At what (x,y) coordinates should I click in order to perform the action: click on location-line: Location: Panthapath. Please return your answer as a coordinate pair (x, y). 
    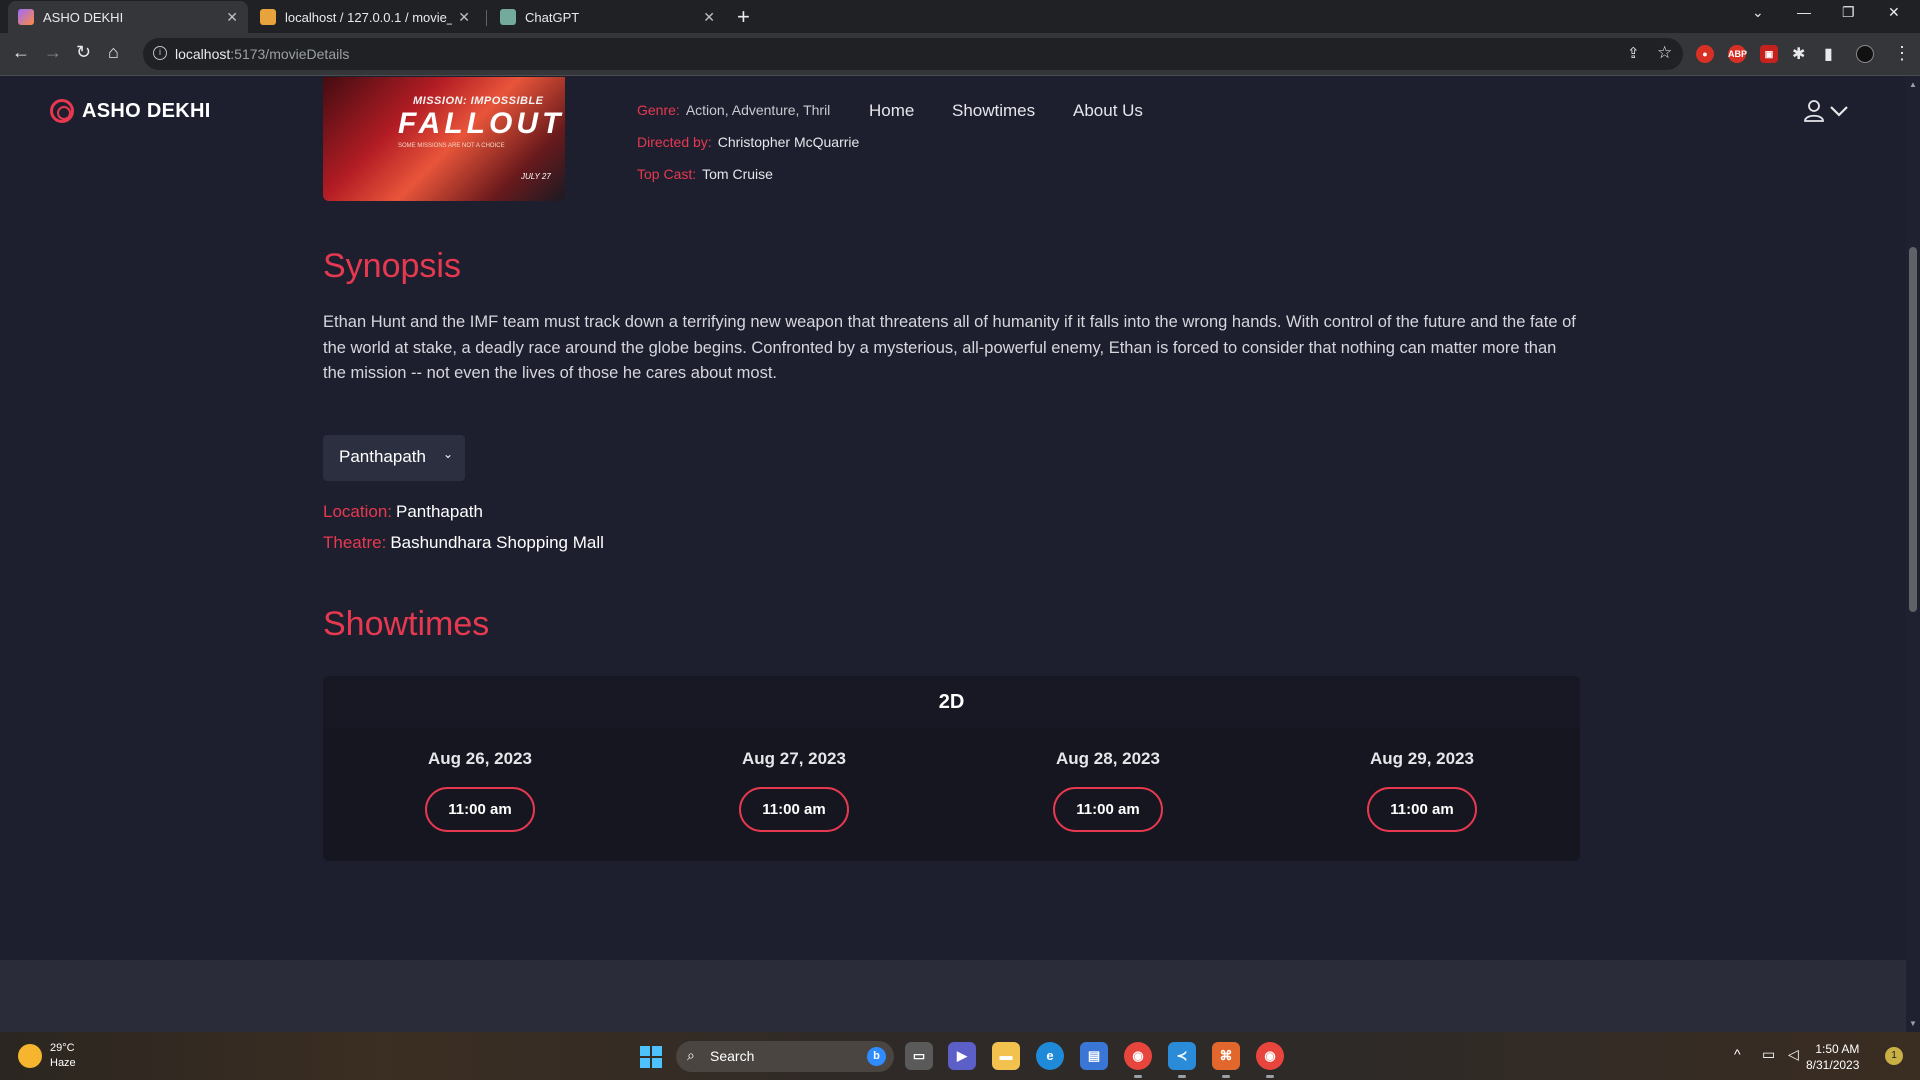
    Looking at the image, I should click on (403, 512).